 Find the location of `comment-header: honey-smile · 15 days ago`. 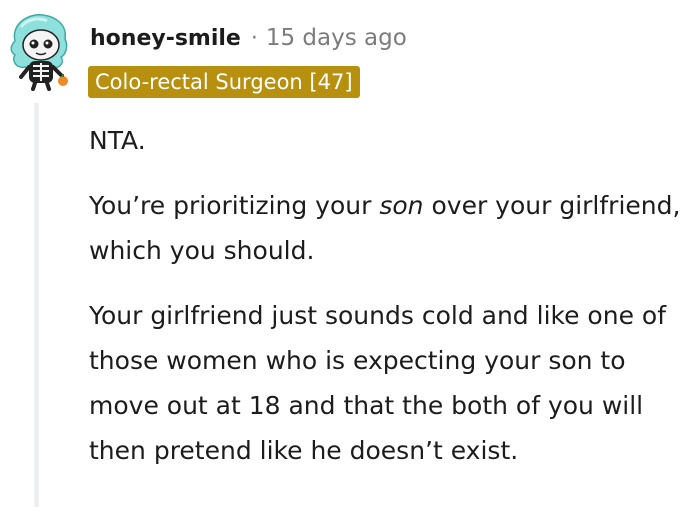

comment-header: honey-smile · 15 days ago is located at coordinates (248, 38).